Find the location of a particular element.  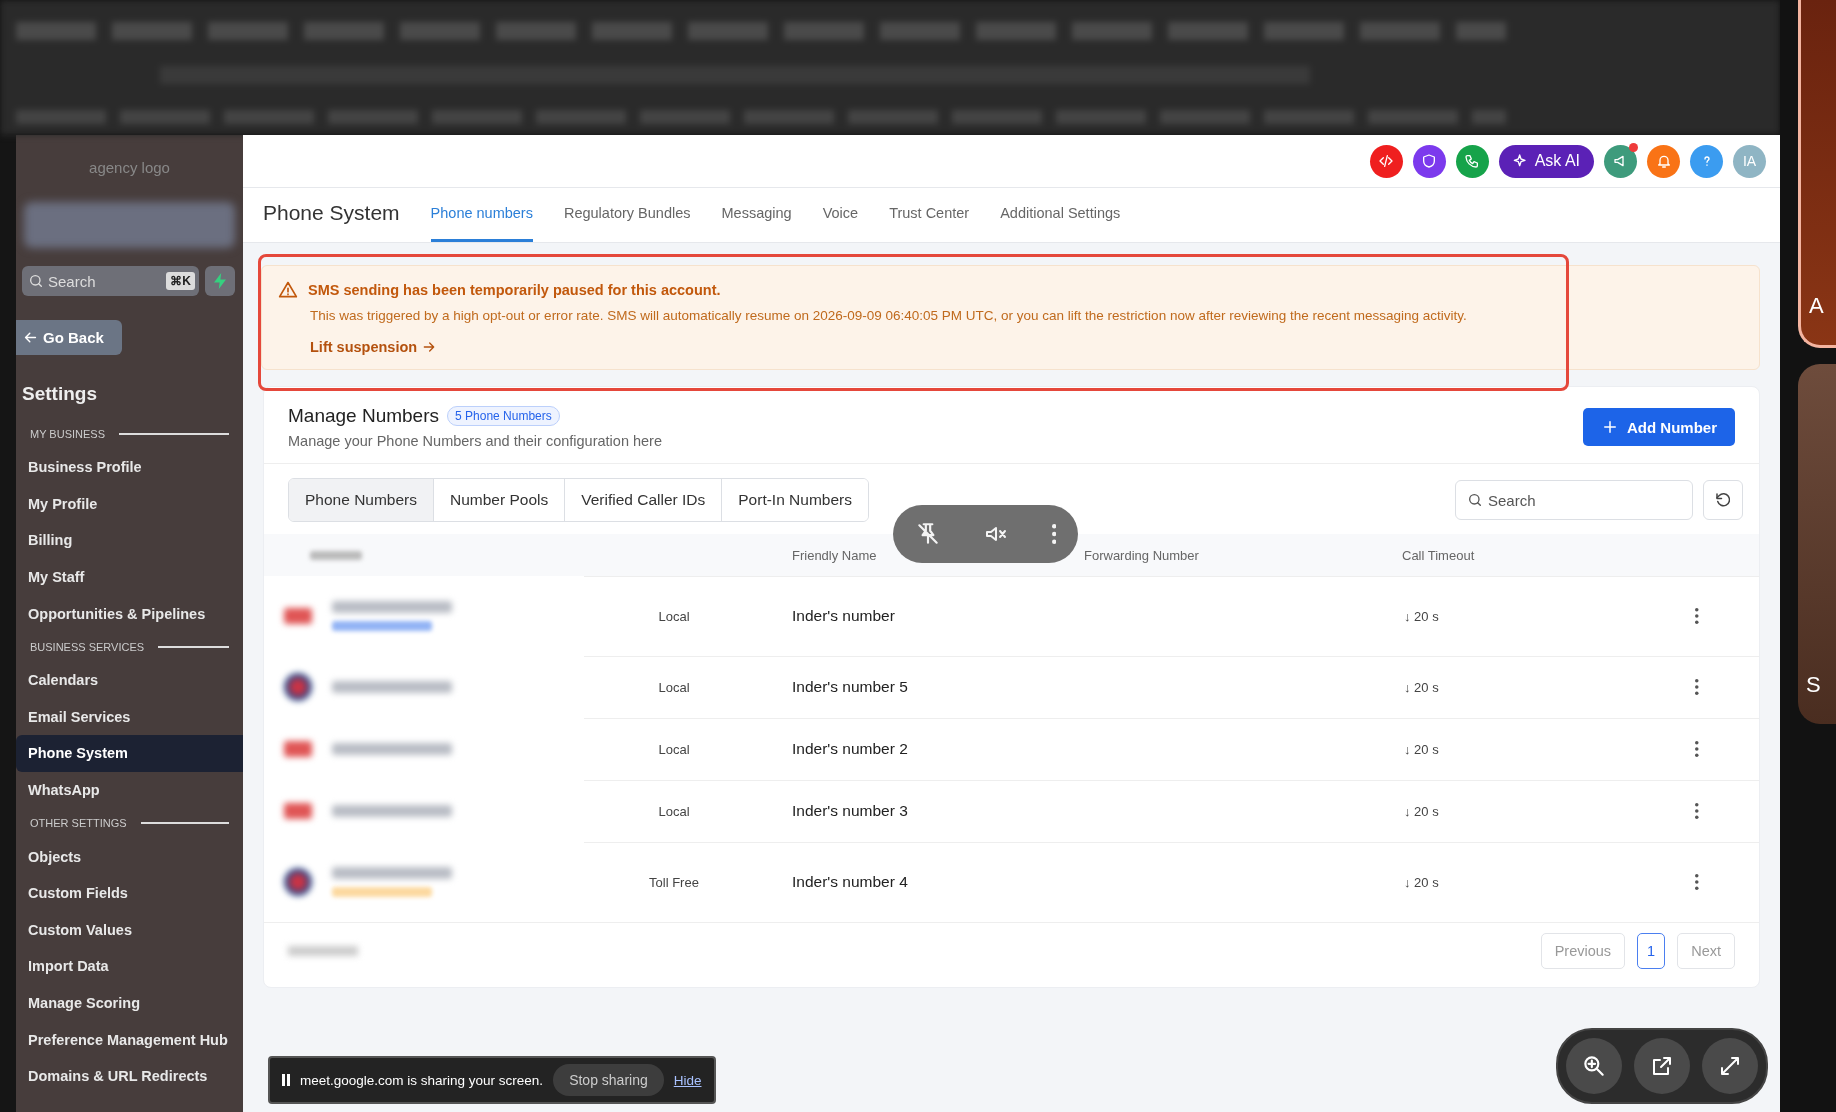

page-tab: Trust Center is located at coordinates (929, 223).